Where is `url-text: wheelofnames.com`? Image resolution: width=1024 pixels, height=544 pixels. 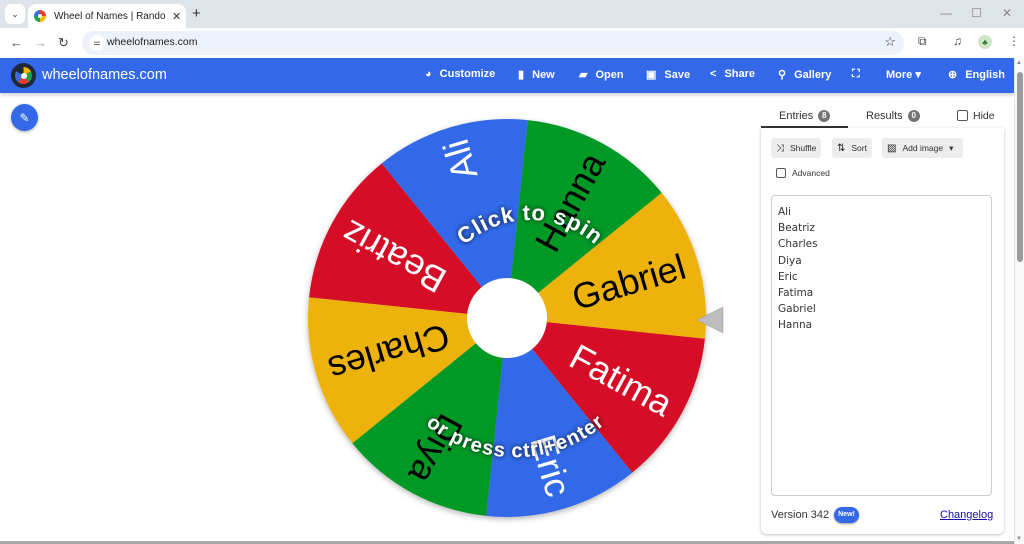 url-text: wheelofnames.com is located at coordinates (152, 42).